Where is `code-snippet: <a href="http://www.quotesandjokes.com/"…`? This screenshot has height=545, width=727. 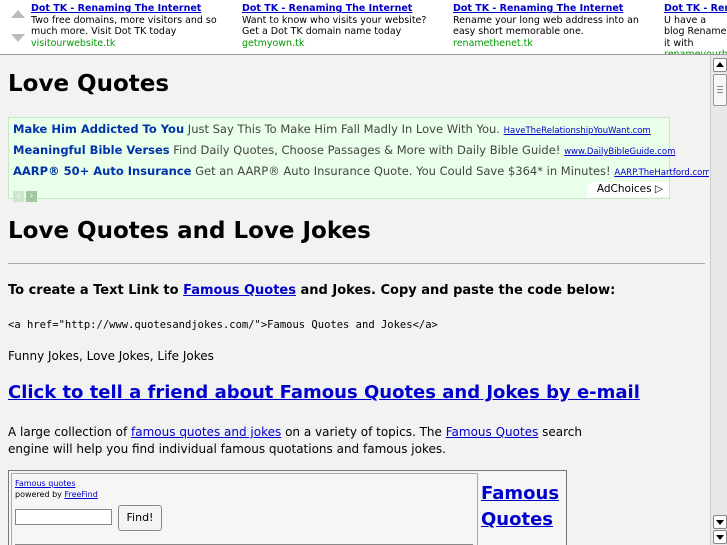
code-snippet: <a href="http://www.quotesandjokes.com/"… is located at coordinates (223, 325).